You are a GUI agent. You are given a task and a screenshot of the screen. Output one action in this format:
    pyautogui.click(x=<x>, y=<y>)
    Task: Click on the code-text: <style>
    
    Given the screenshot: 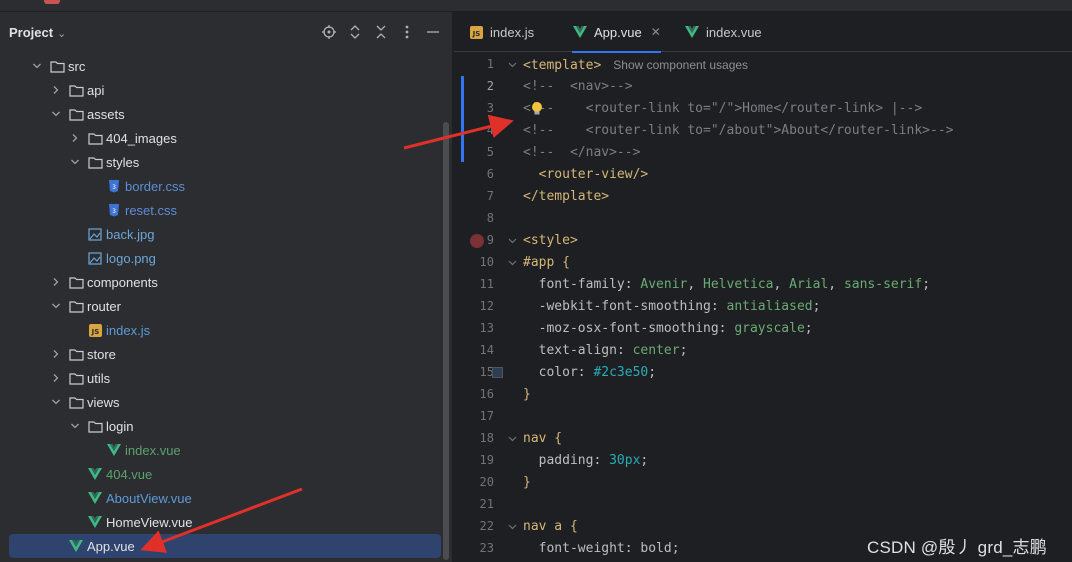 What is the action you would take?
    pyautogui.click(x=550, y=240)
    